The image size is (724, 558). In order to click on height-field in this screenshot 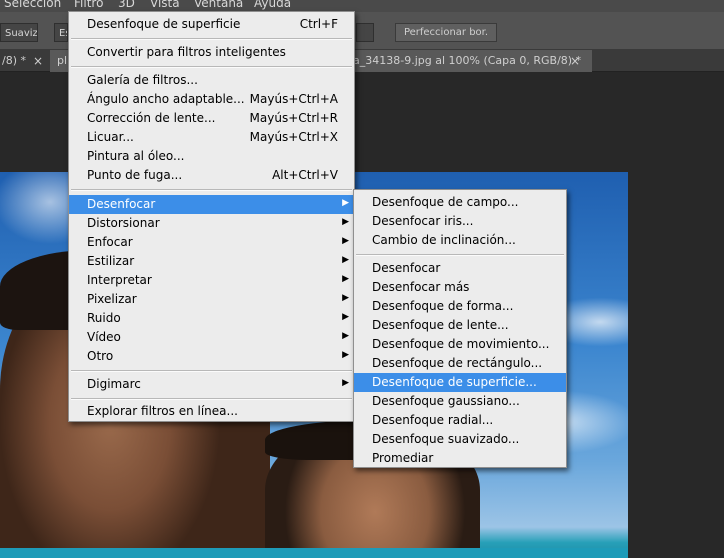, I will do `click(365, 32)`.